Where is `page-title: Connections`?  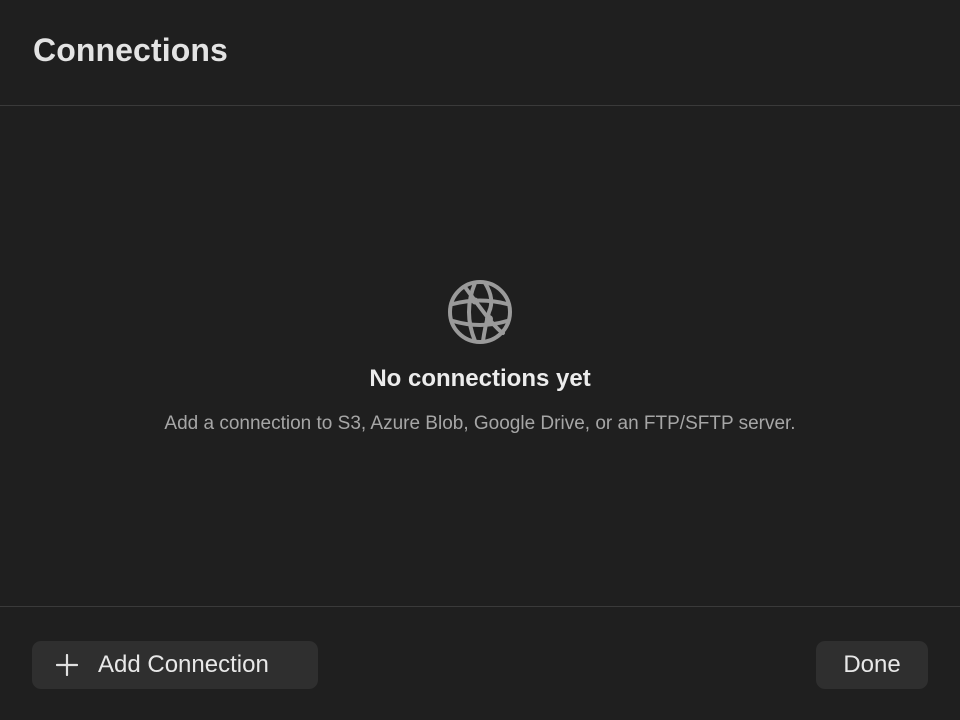
page-title: Connections is located at coordinates (130, 50).